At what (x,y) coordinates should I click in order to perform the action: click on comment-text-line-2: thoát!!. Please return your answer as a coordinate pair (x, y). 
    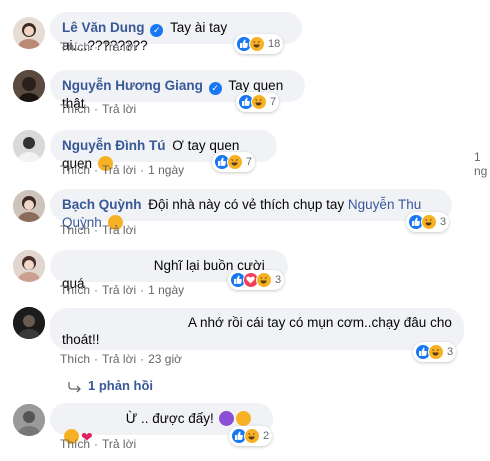
    Looking at the image, I should click on (81, 339).